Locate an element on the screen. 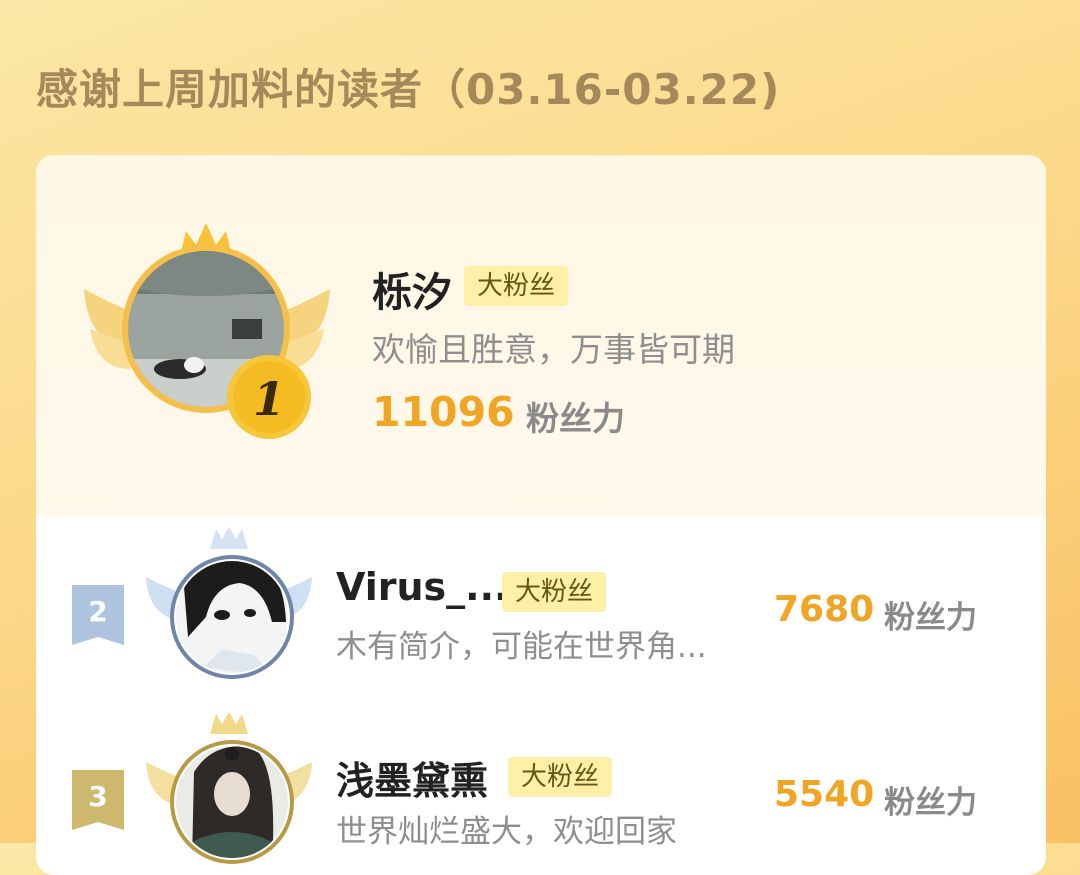 This screenshot has width=1080, height=875. avatar-frame-bronze is located at coordinates (229, 793).